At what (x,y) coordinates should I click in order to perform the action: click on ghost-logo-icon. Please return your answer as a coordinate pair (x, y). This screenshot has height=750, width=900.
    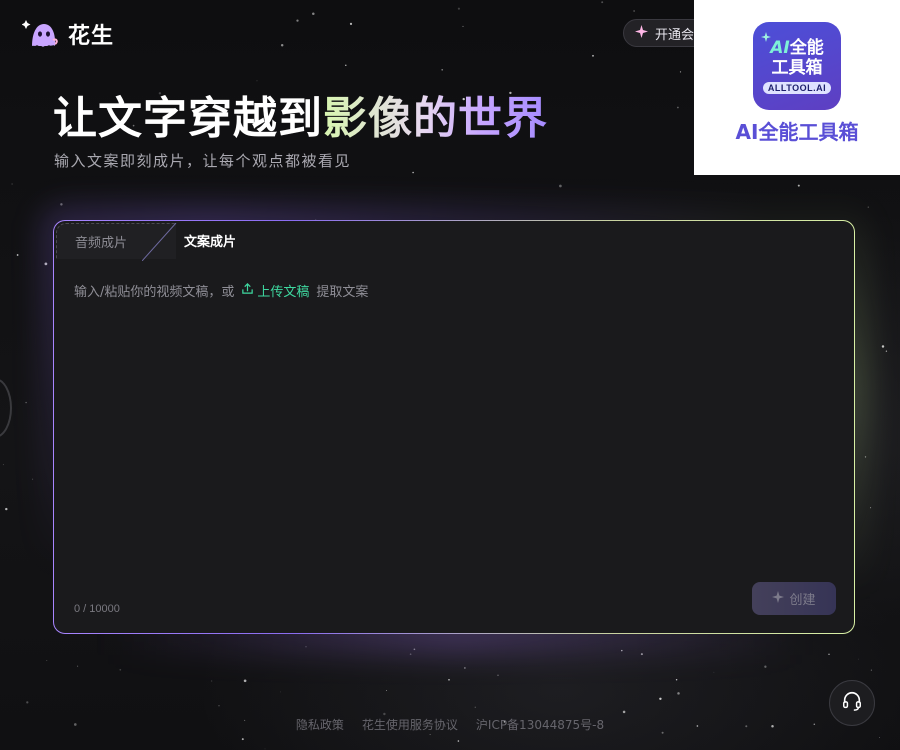
    Looking at the image, I should click on (40, 34).